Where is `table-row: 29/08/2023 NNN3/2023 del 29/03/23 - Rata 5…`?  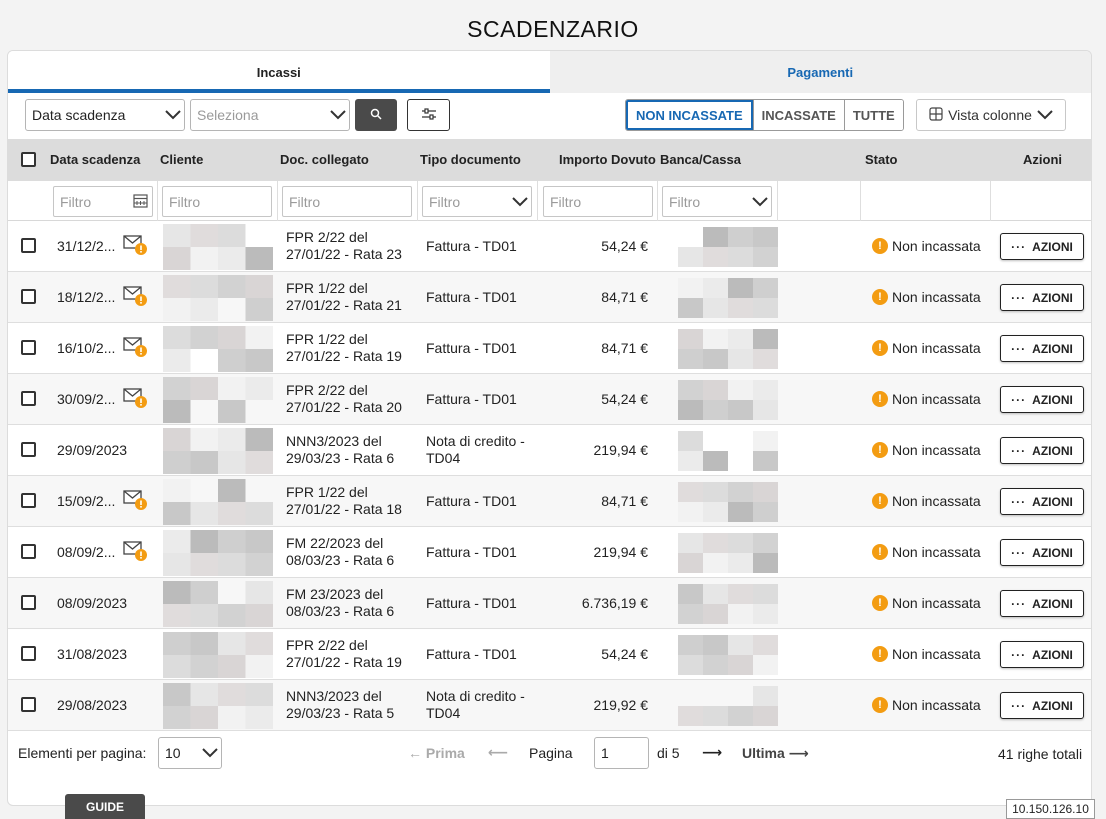 table-row: 29/08/2023 NNN3/2023 del 29/03/23 - Rata 5… is located at coordinates (549, 705).